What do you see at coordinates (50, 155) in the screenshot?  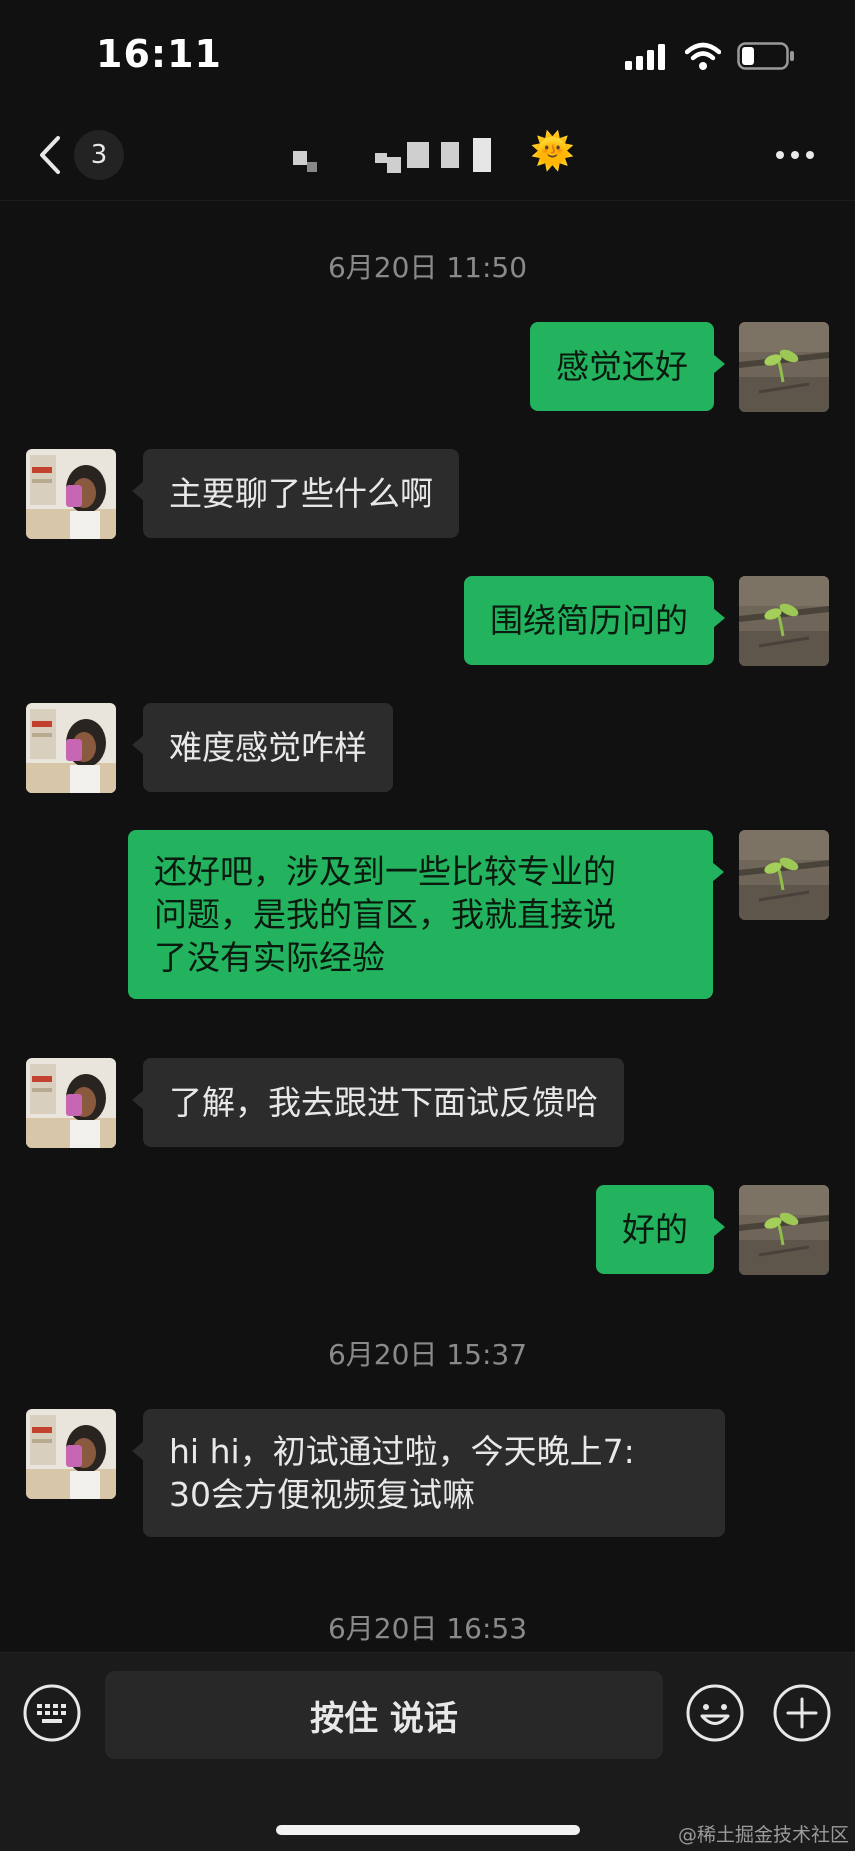 I see `back-chevron-icon` at bounding box center [50, 155].